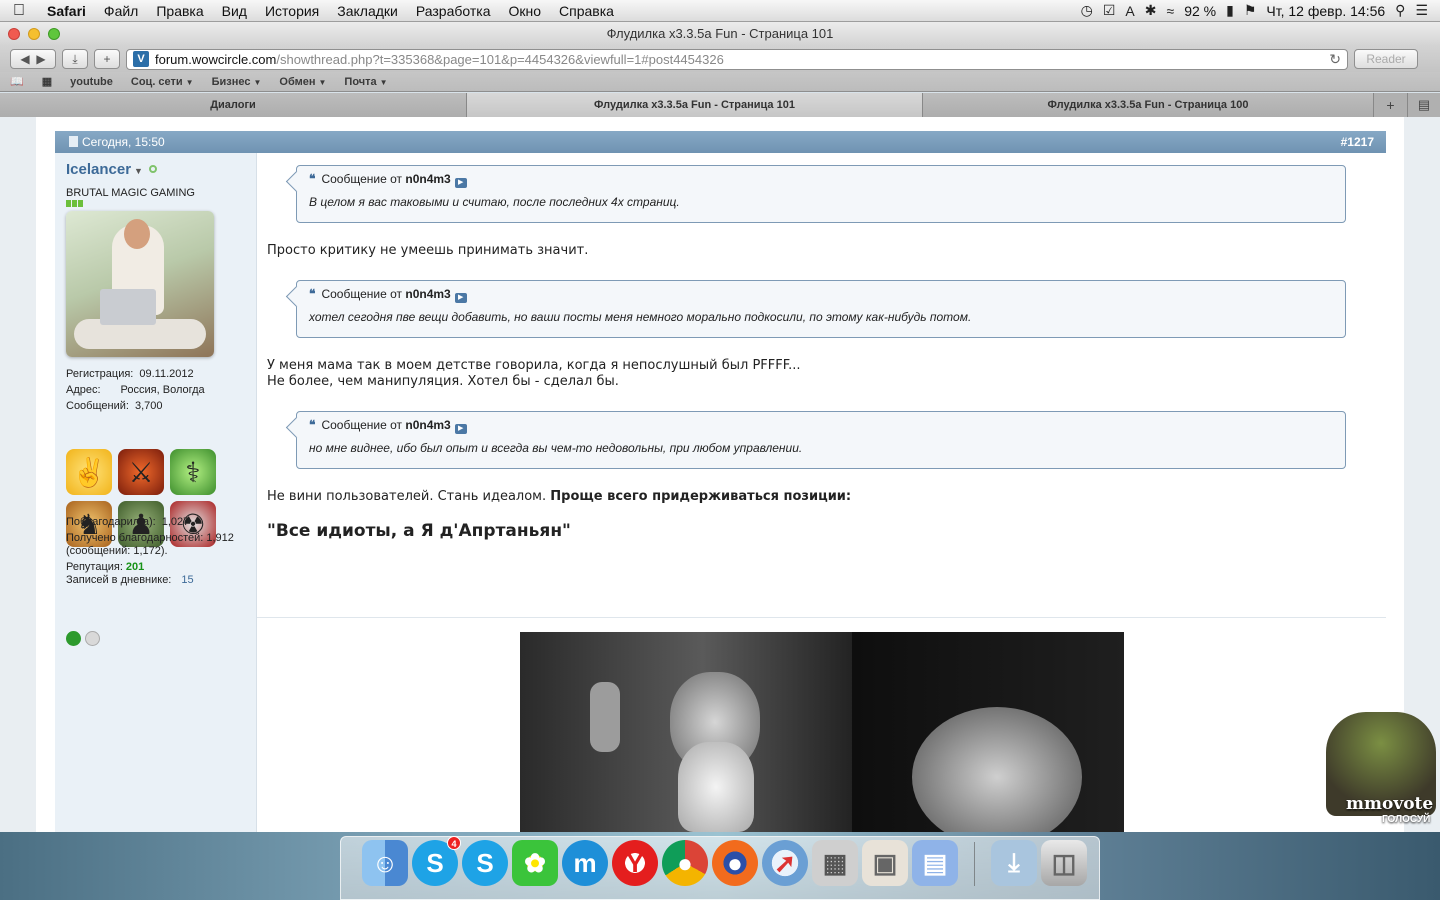 Image resolution: width=1440 pixels, height=900 pixels. I want to click on url-host: forum.wowcircle.com, so click(216, 59).